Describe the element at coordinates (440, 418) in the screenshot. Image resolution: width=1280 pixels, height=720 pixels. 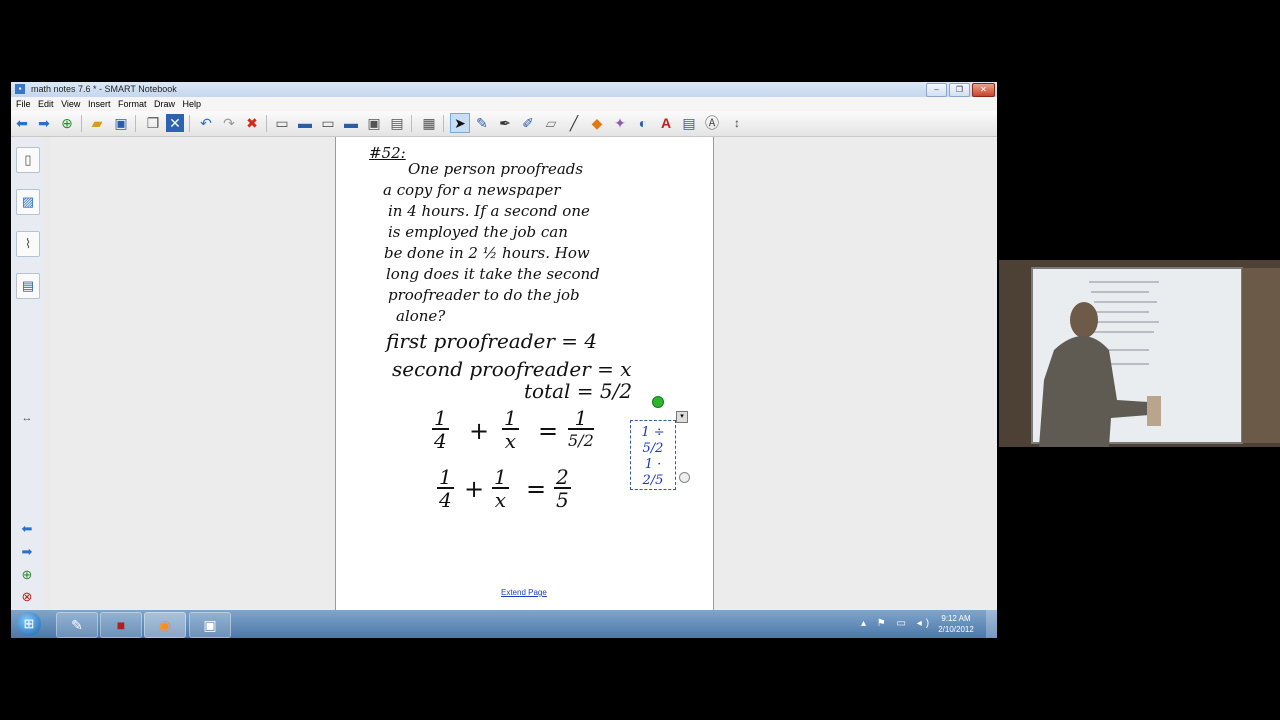
I see `eq1-numerator-1: 1` at that location.